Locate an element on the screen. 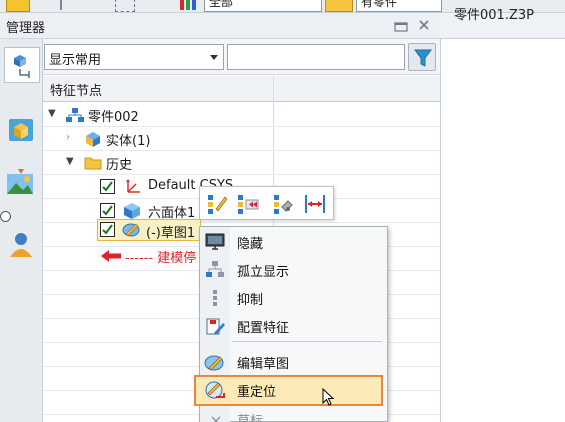  tree-item-label: 历史 is located at coordinates (119, 165).